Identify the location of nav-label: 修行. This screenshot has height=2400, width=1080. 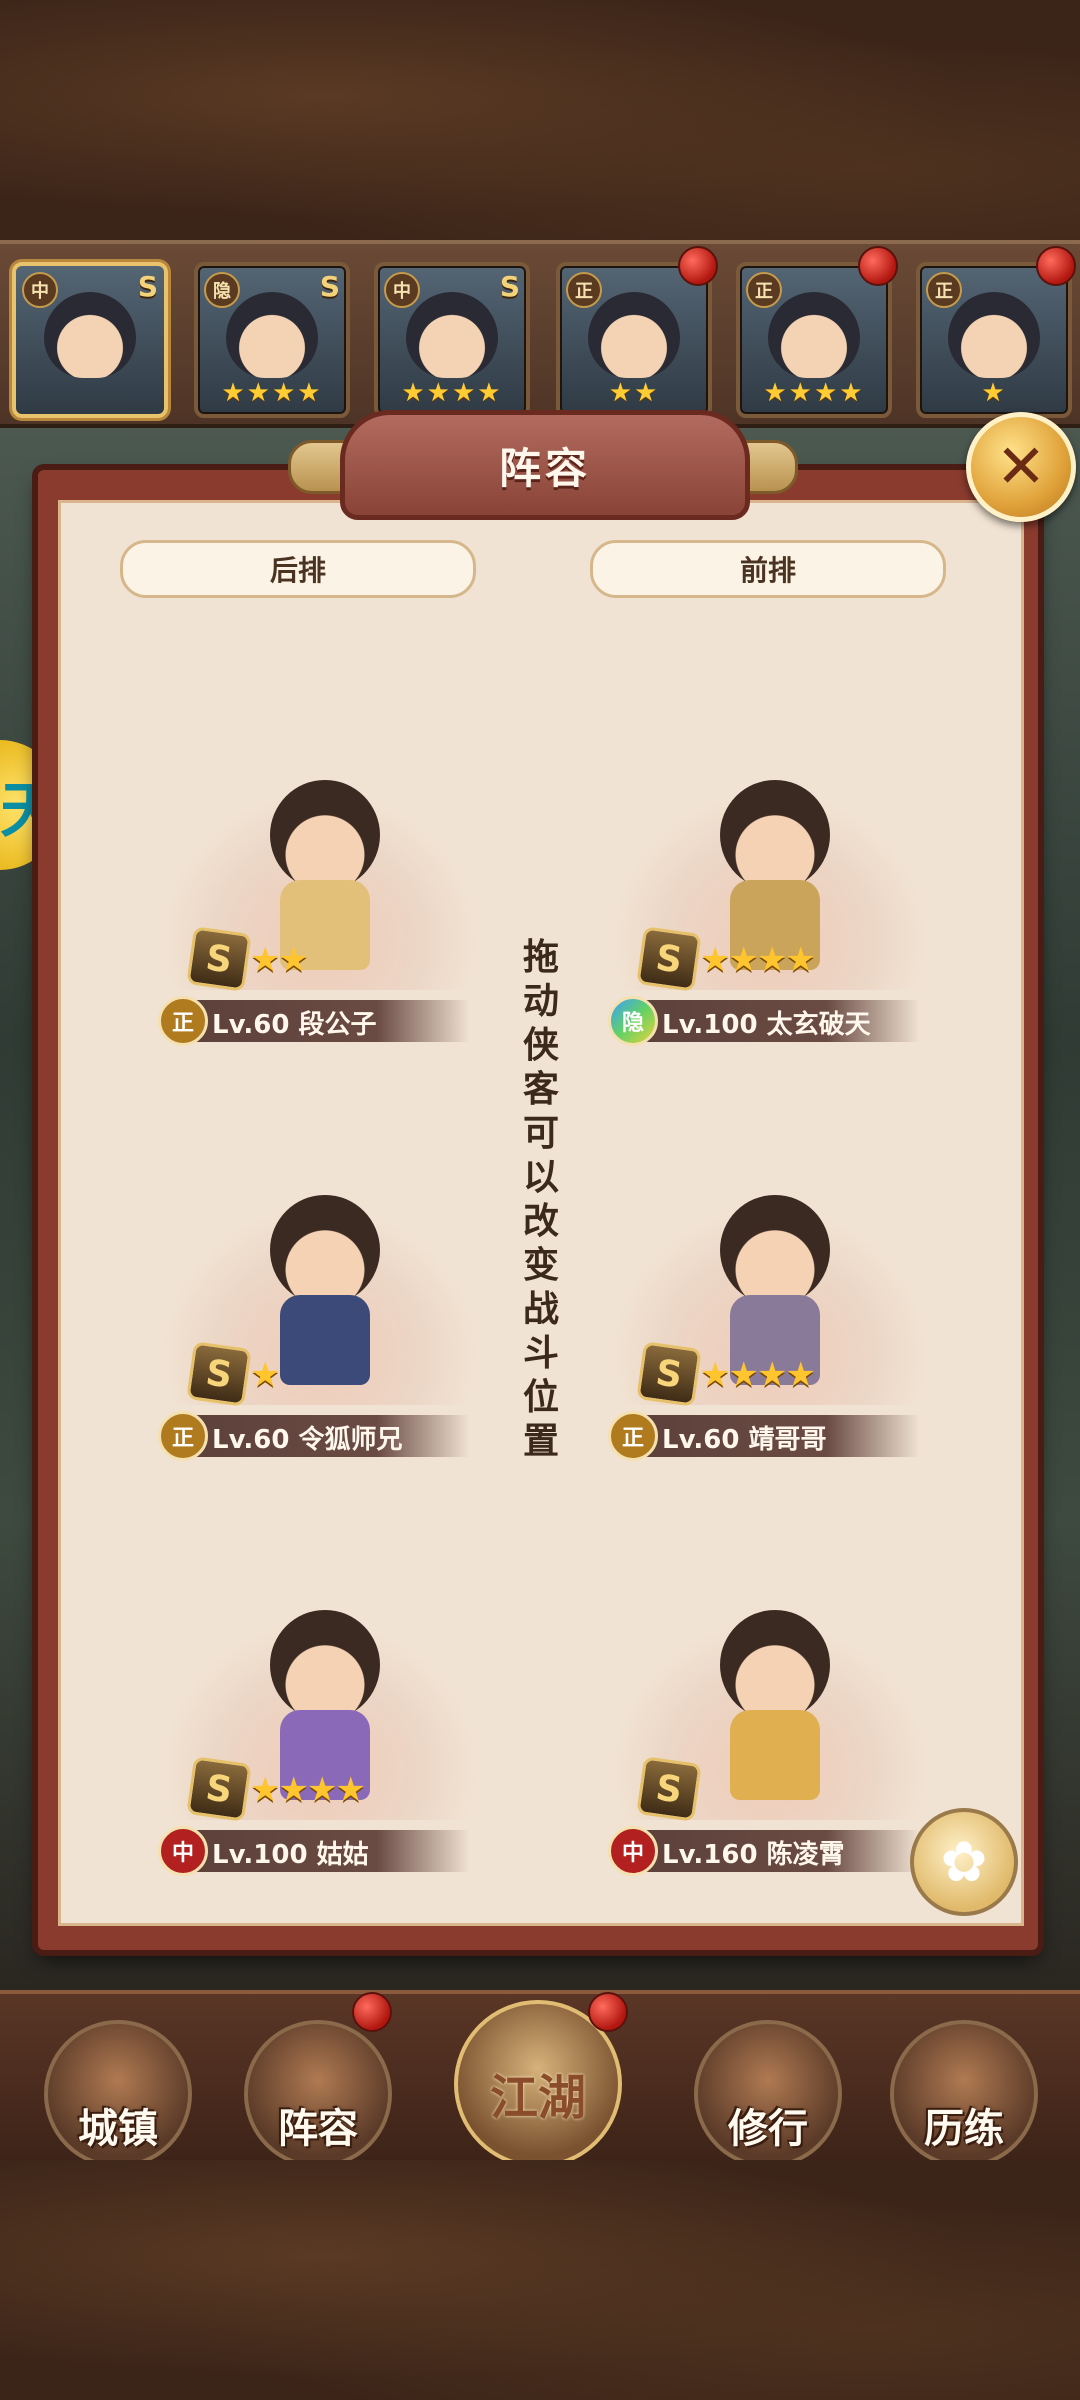
(768, 2129).